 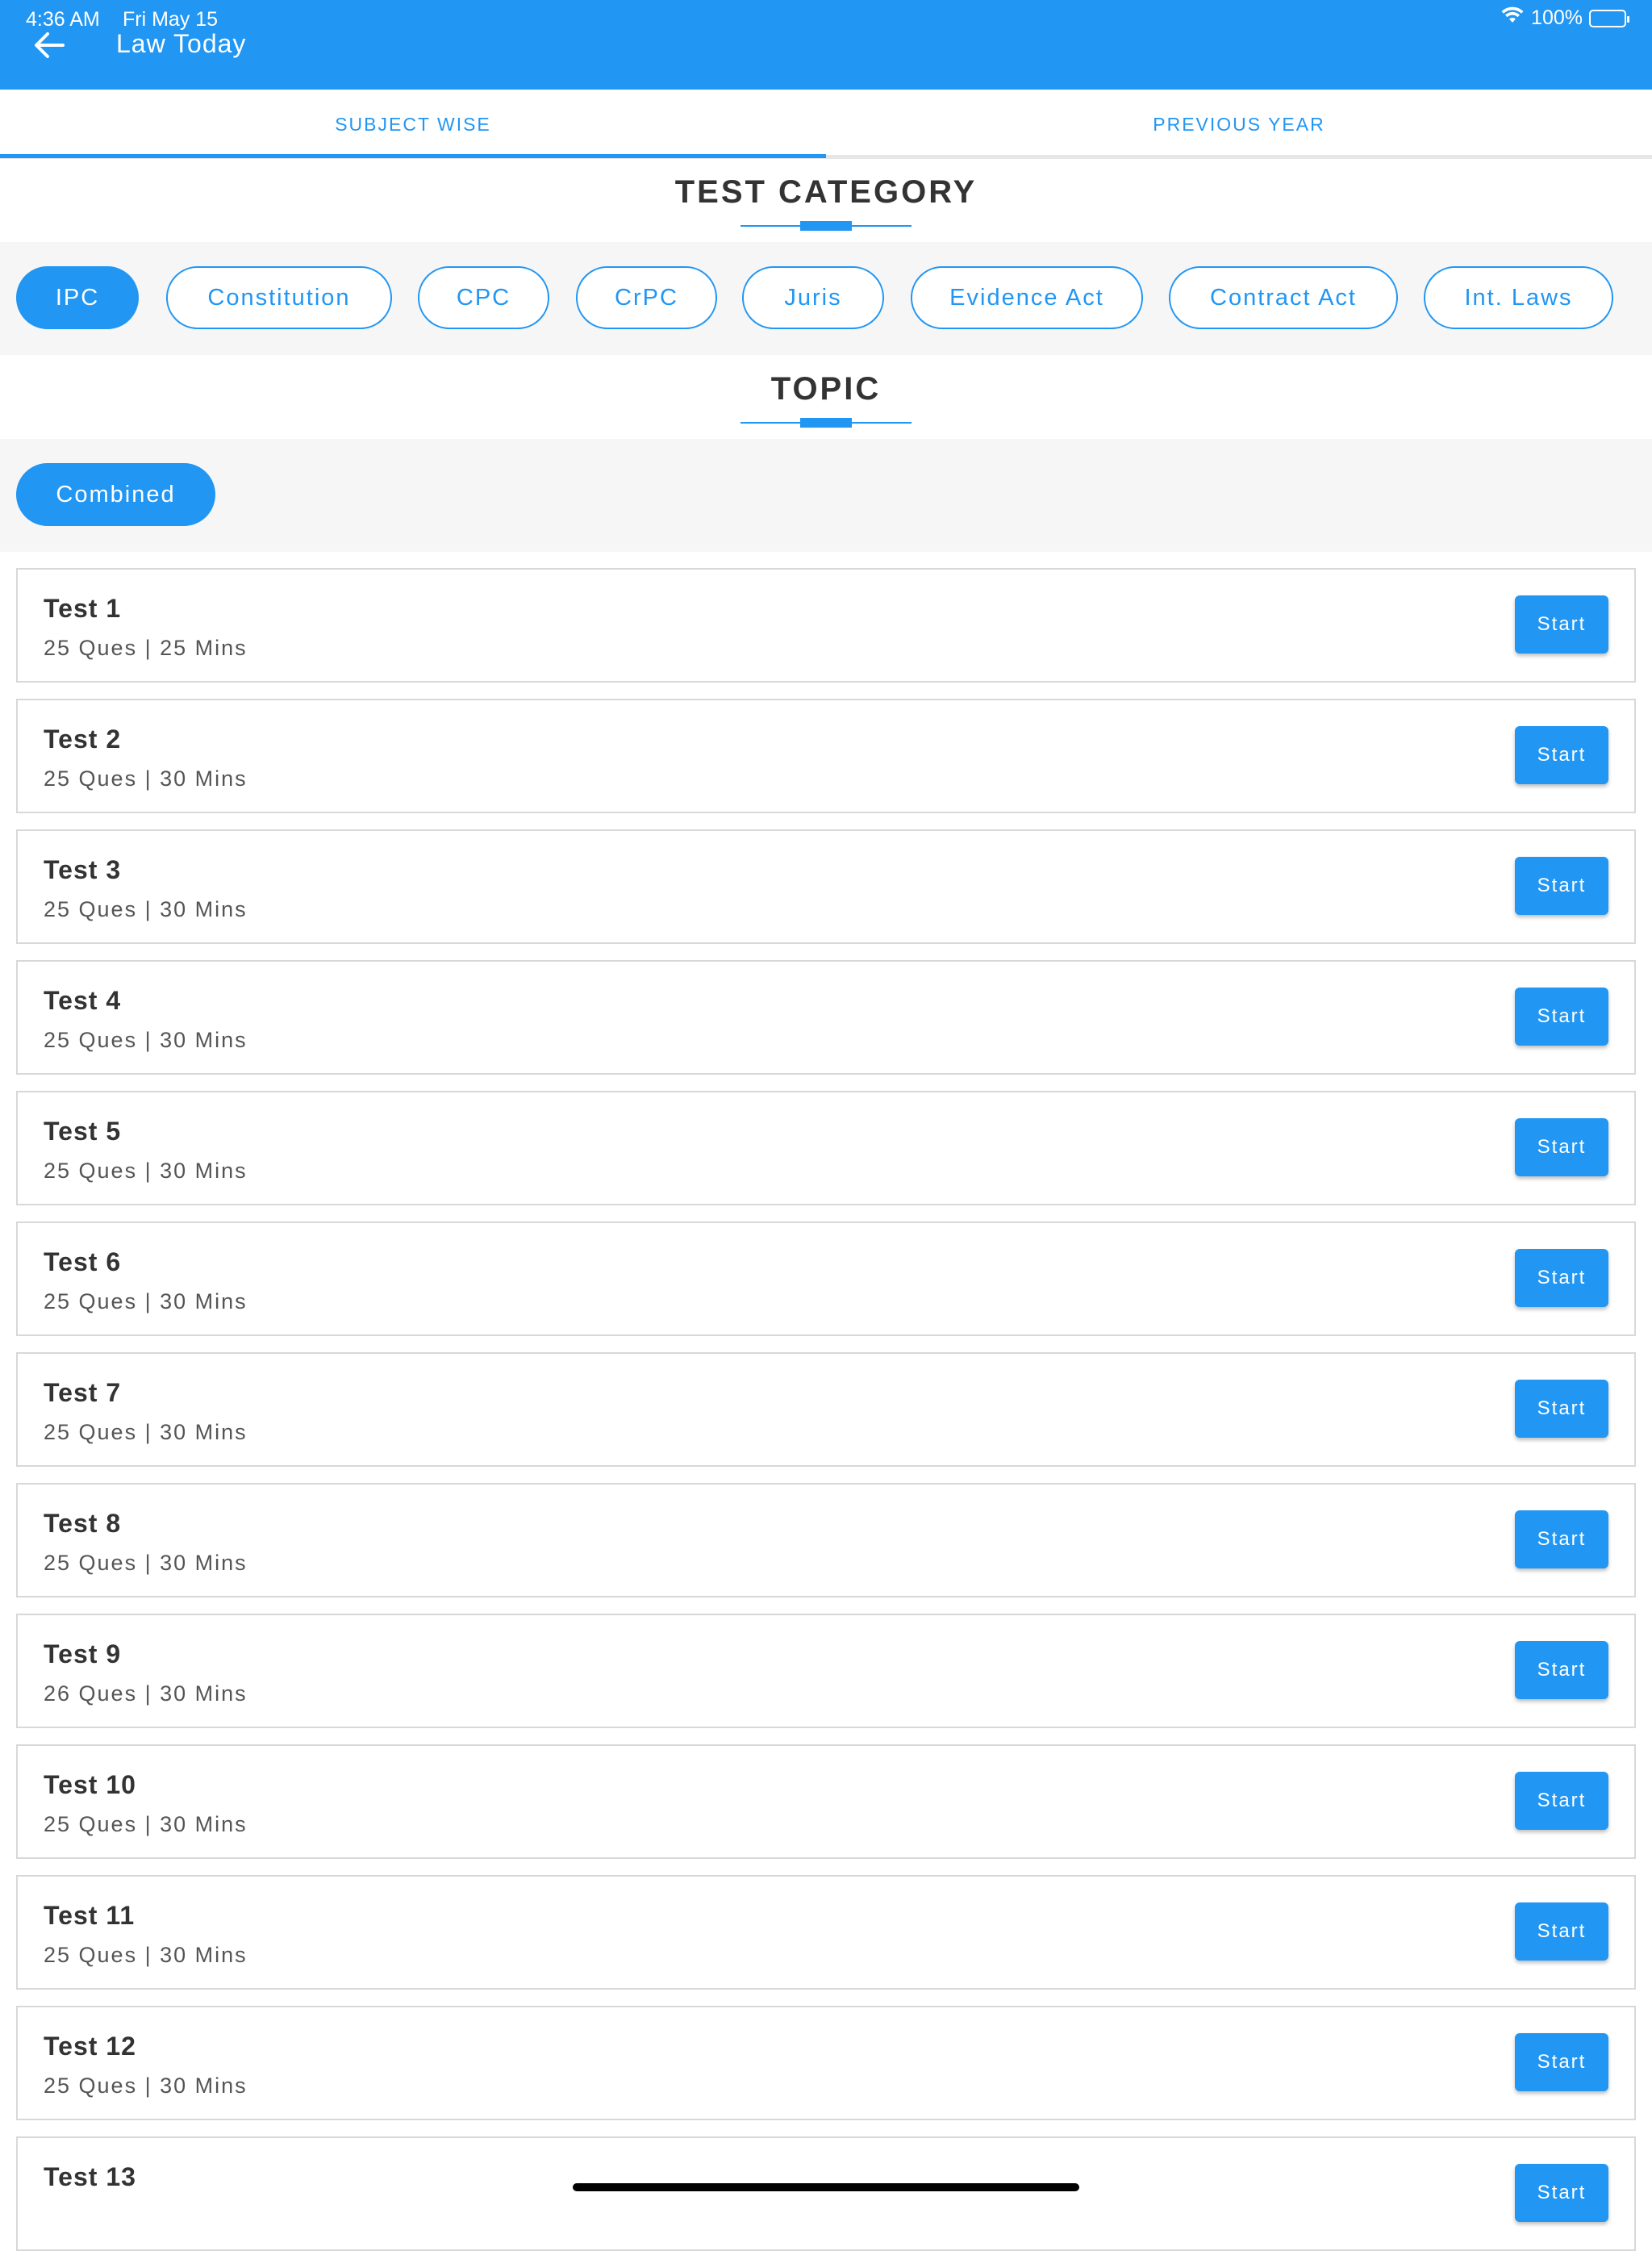 What do you see at coordinates (77, 297) in the screenshot?
I see `category-chip-ipc: IPC` at bounding box center [77, 297].